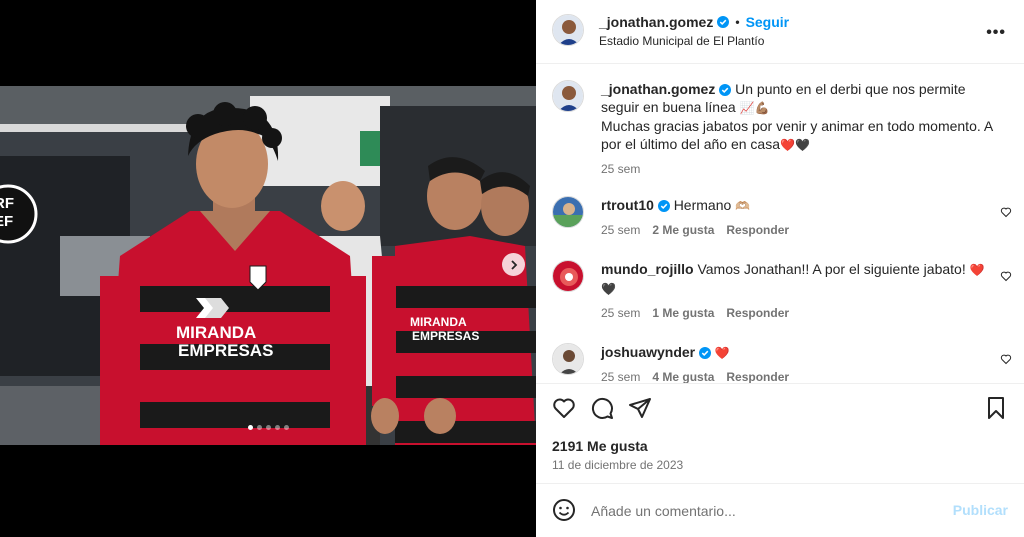 The height and width of the screenshot is (537, 1024). What do you see at coordinates (617, 465) in the screenshot?
I see `post-date: 11 de diciembre de 2023` at bounding box center [617, 465].